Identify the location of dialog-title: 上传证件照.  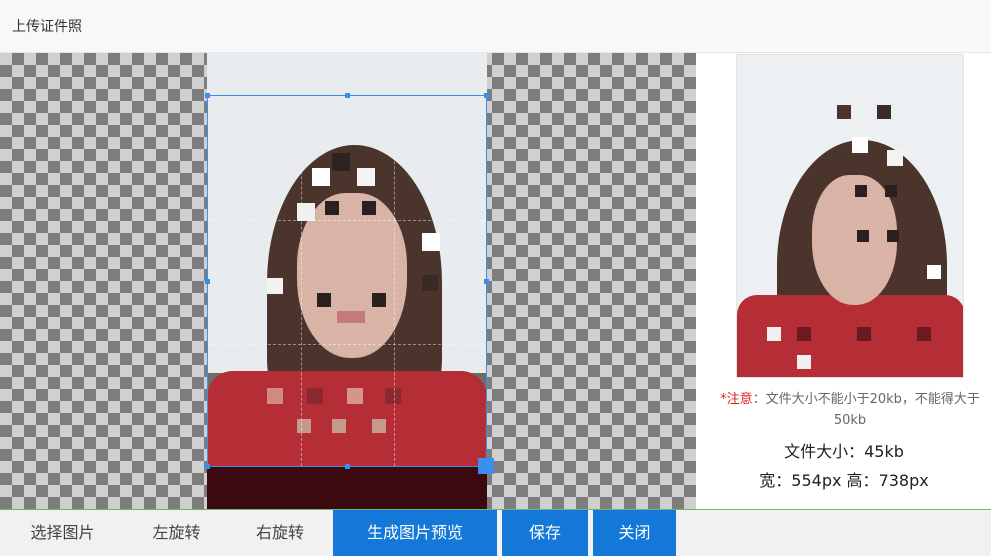
(47, 27).